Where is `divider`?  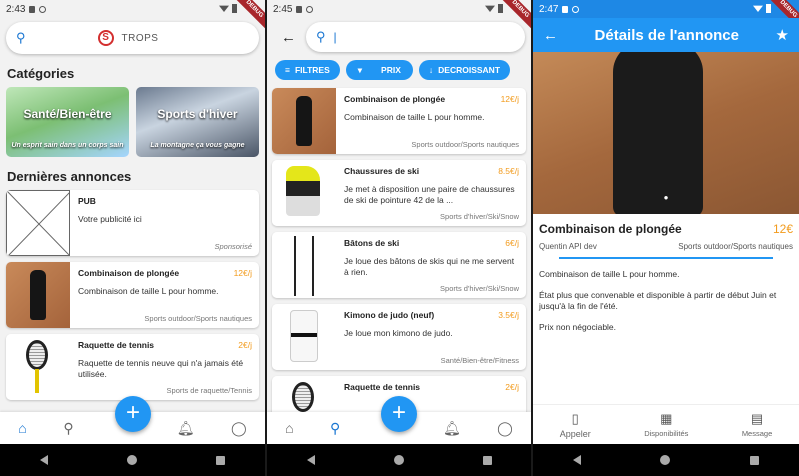
divider is located at coordinates (666, 258).